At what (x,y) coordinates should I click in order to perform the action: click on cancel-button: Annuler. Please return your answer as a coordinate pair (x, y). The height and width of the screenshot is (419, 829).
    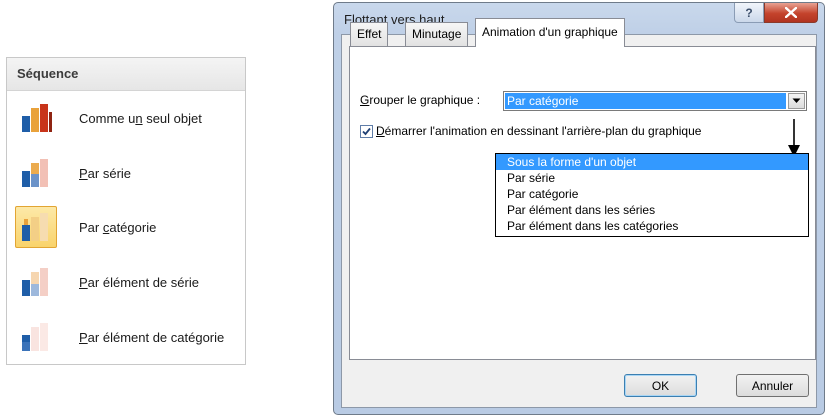
    Looking at the image, I should click on (772, 385).